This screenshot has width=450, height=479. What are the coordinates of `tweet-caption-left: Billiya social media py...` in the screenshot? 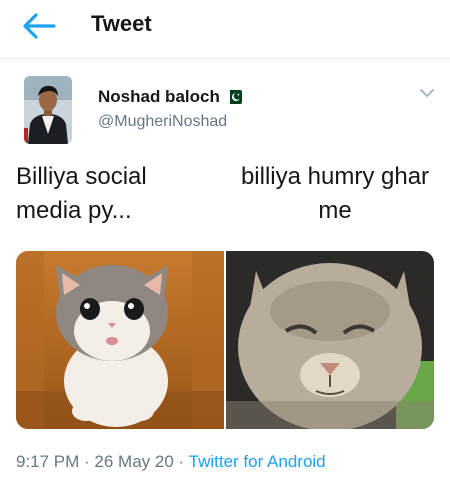 It's located at (81, 193).